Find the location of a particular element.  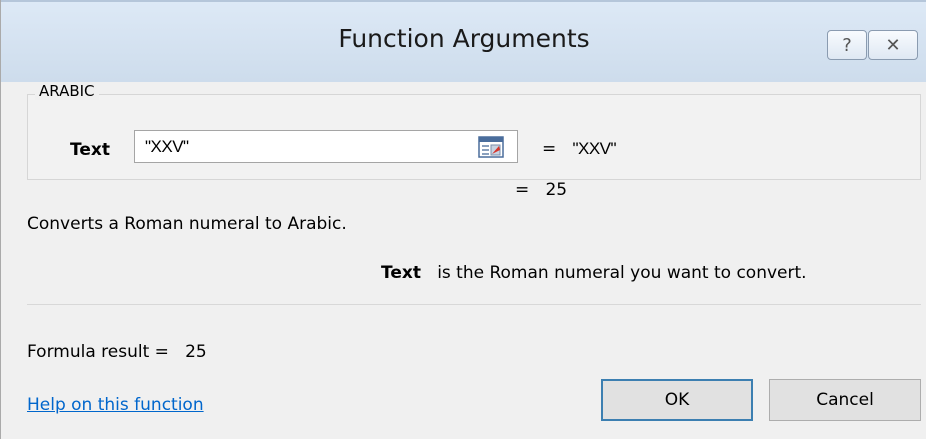

ok-button: OK is located at coordinates (677, 400).